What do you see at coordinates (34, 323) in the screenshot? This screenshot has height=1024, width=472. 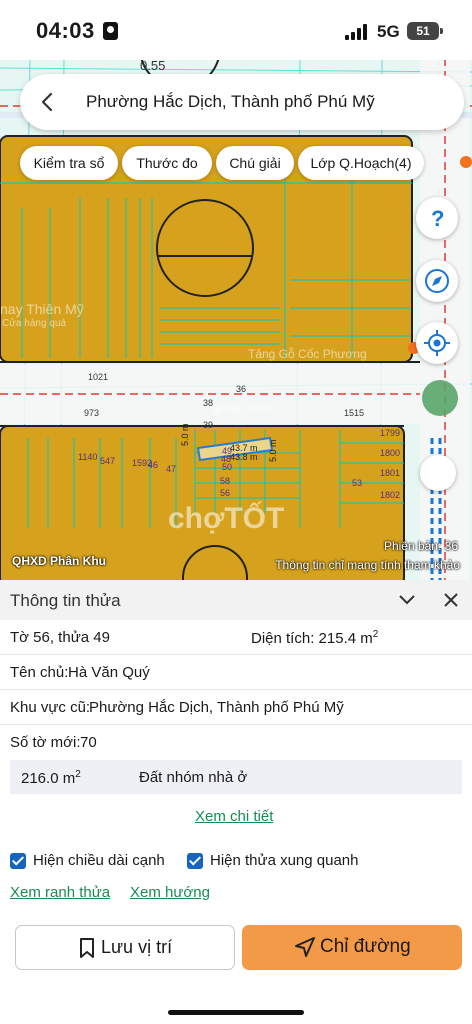 I see `svg-text: Cửa hàng quà` at bounding box center [34, 323].